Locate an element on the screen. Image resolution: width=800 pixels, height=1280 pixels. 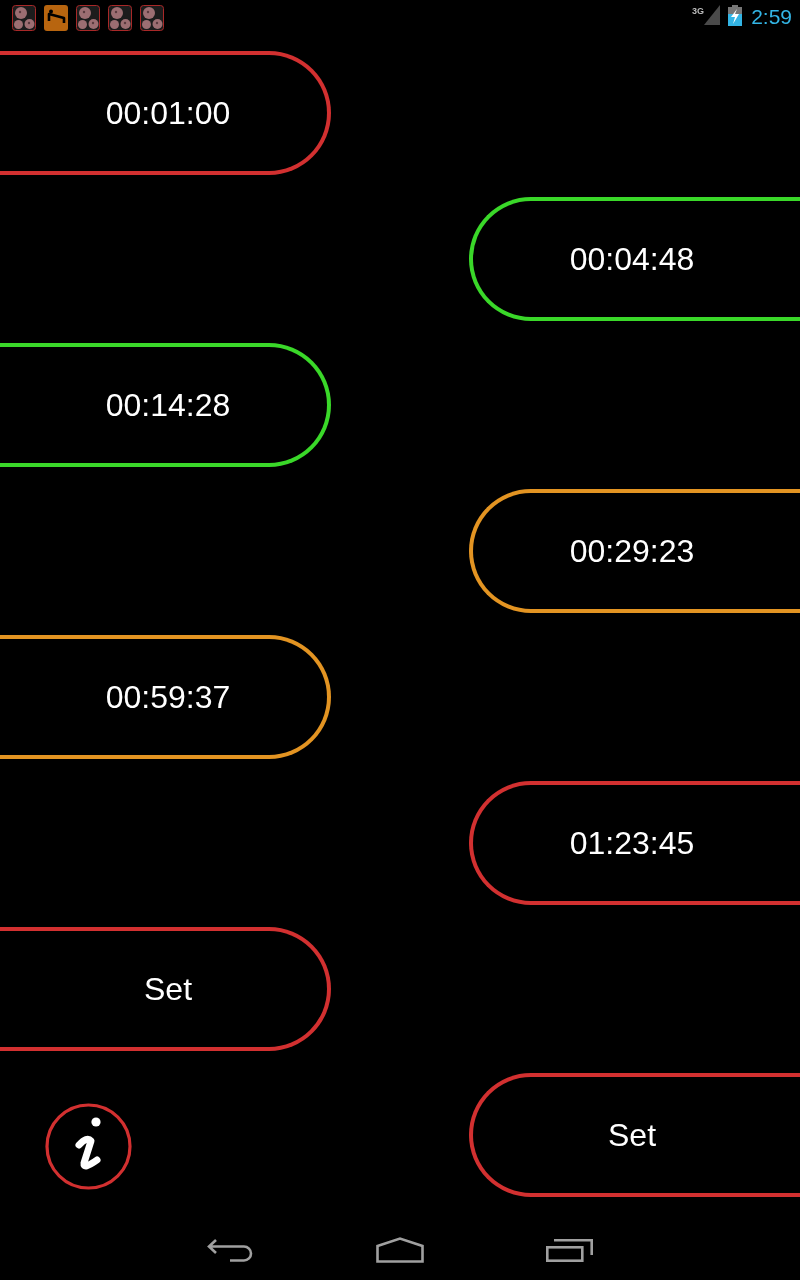
pill-button: 01:23:45 is located at coordinates (634, 843).